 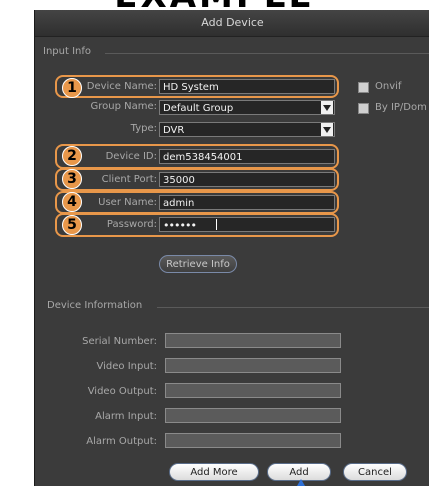 I want to click on type-select: DVR, so click(x=247, y=129).